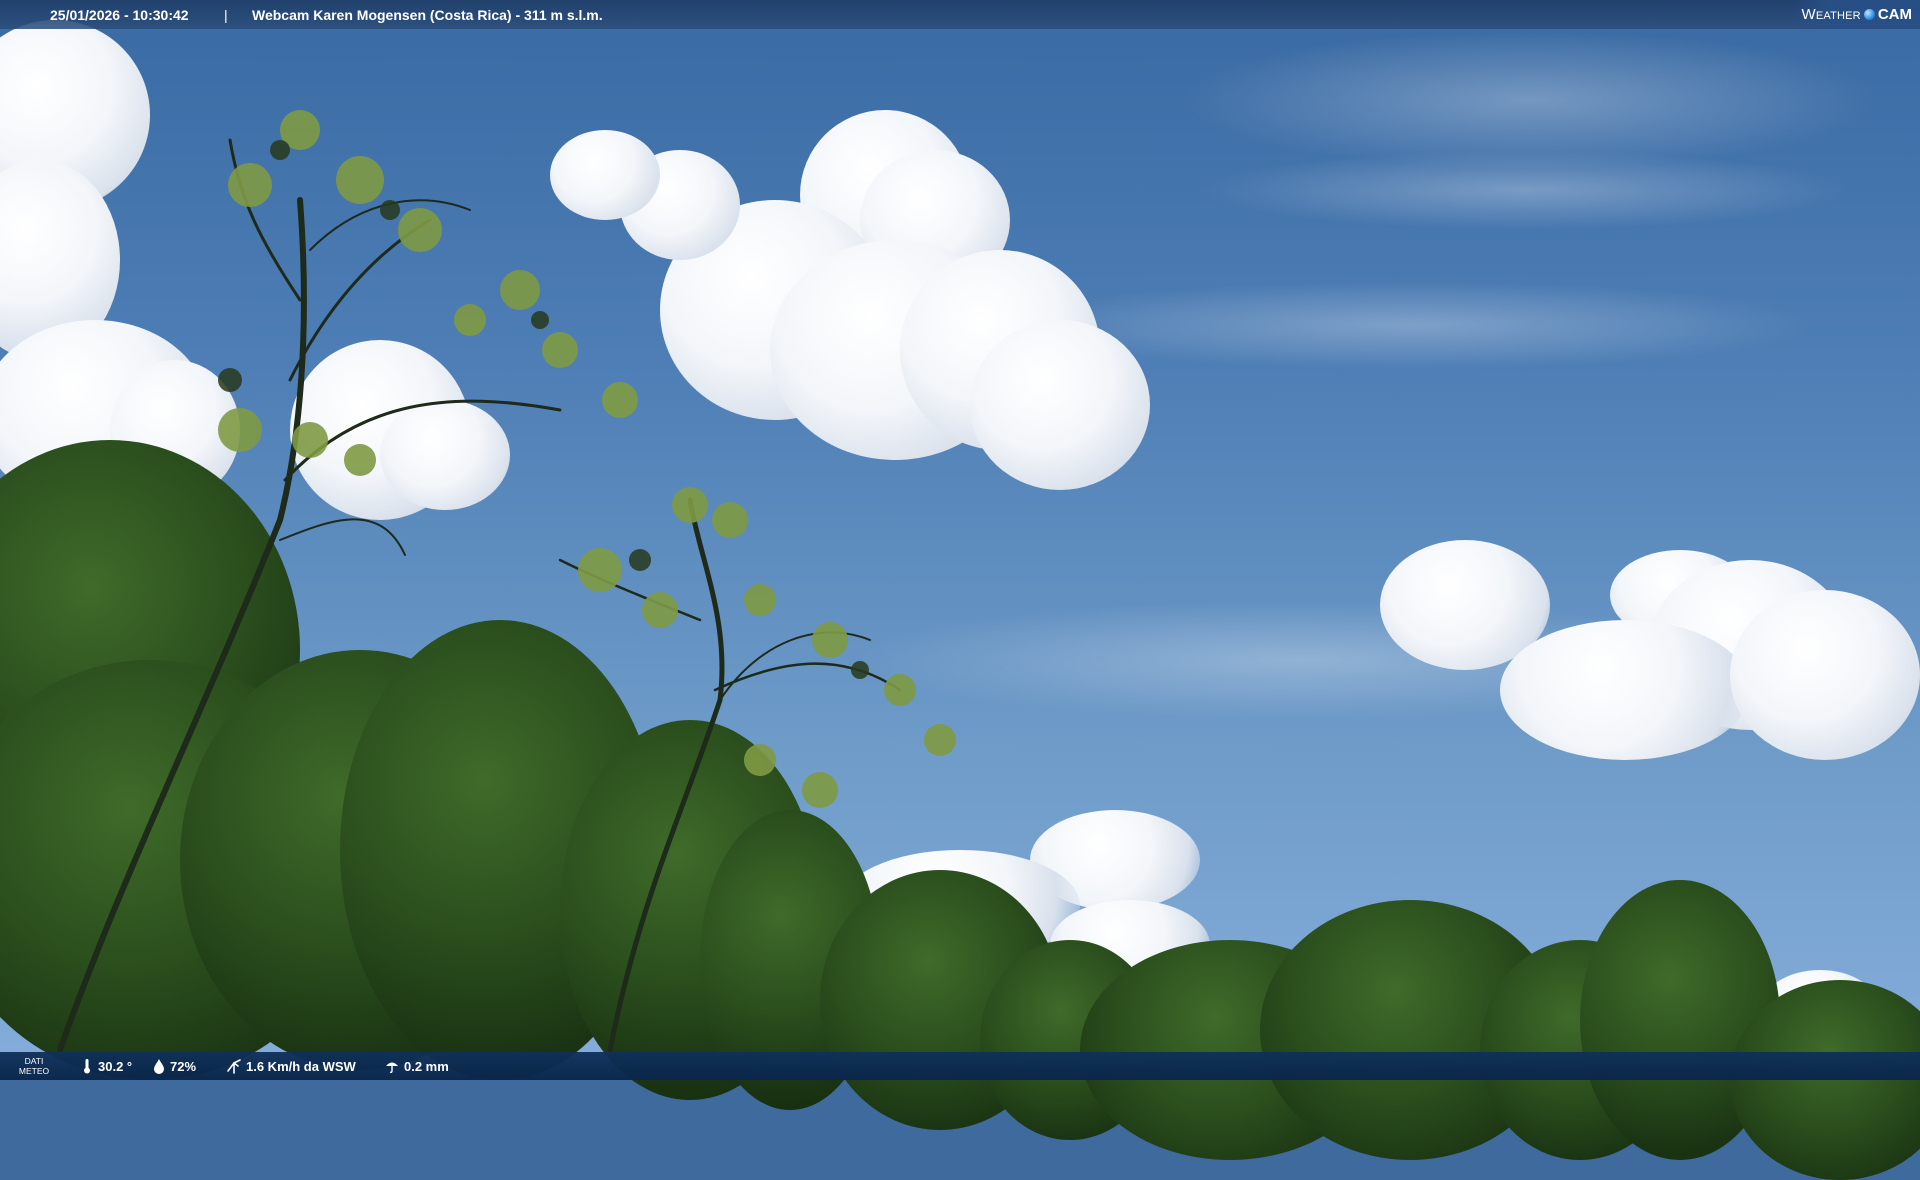  I want to click on temperature-value: 30.2 °, so click(115, 1066).